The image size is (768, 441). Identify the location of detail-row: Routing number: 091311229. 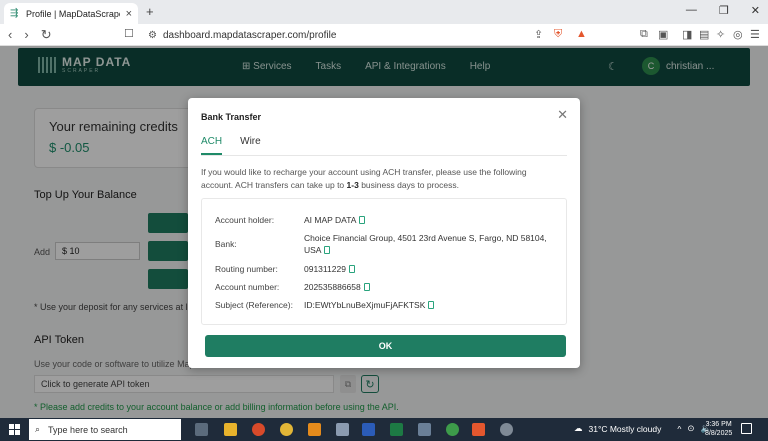
(384, 269).